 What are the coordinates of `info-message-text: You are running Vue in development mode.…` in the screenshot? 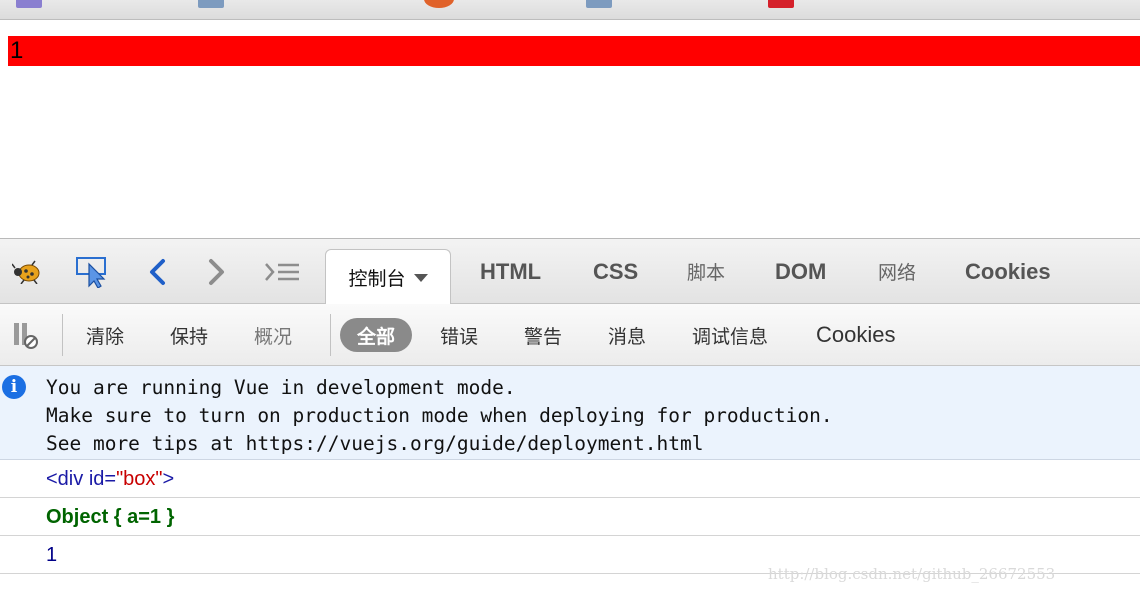 It's located at (439, 416).